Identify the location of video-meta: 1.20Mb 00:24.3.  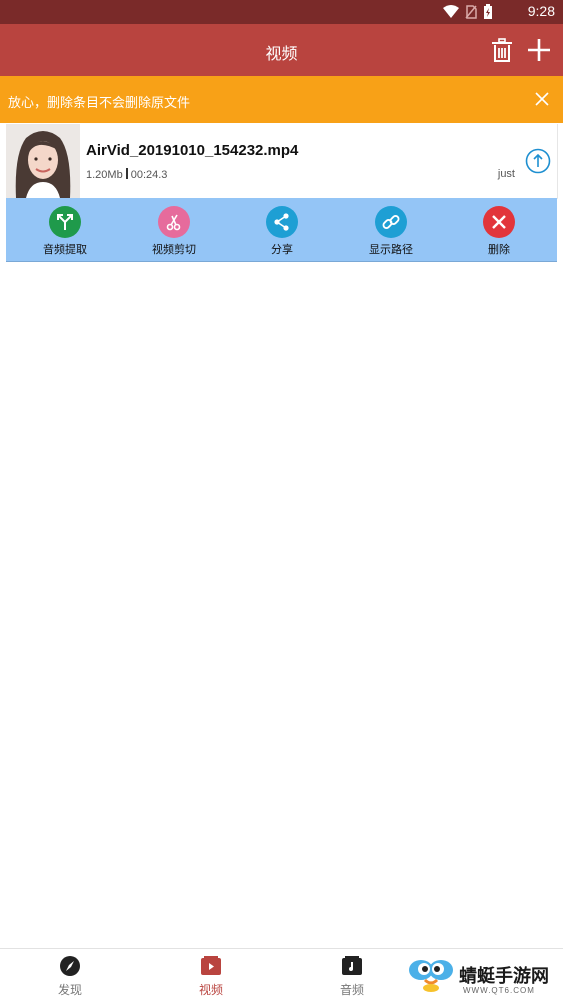
(126, 174).